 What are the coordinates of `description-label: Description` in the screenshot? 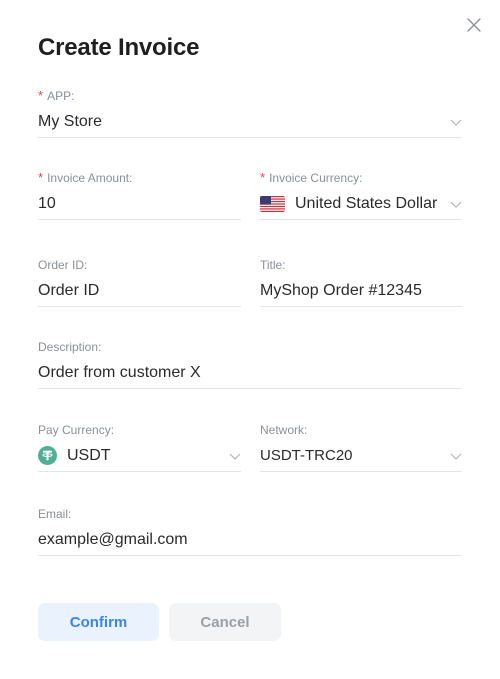 It's located at (68, 347).